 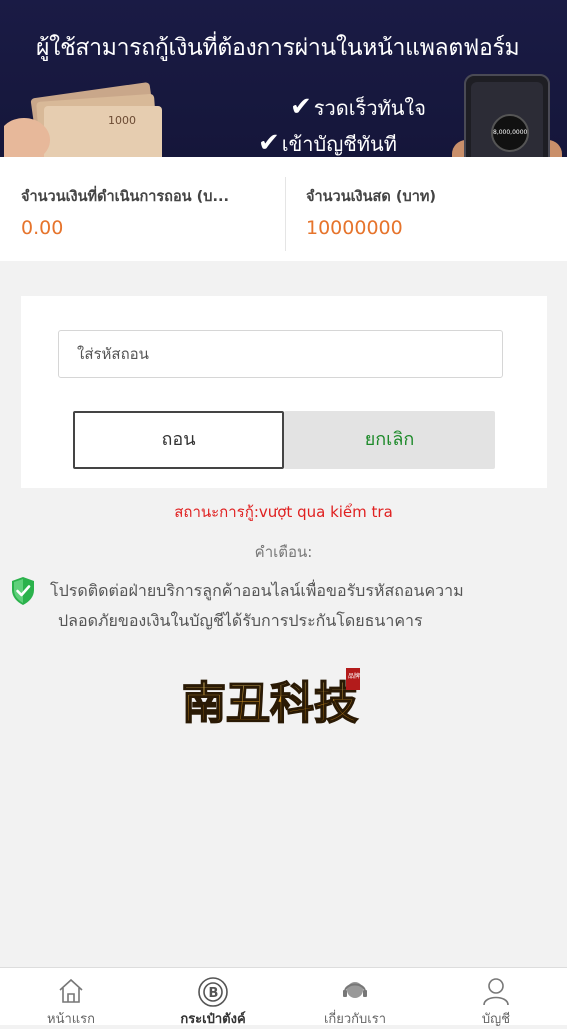 I want to click on wallet-coin-icon: B, so click(x=213, y=992).